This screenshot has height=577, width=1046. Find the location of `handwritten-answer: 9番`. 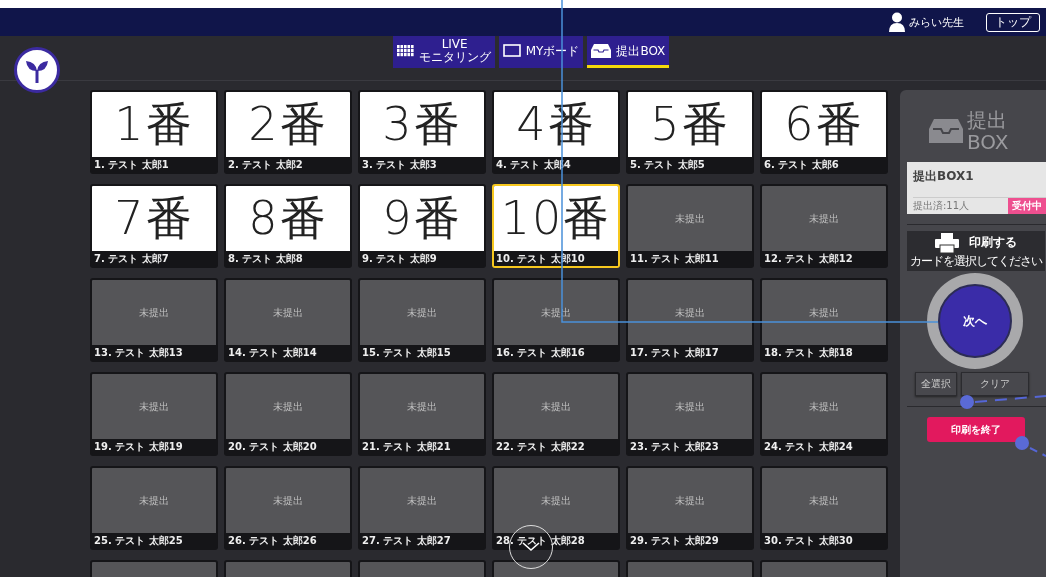

handwritten-answer: 9番 is located at coordinates (422, 218).